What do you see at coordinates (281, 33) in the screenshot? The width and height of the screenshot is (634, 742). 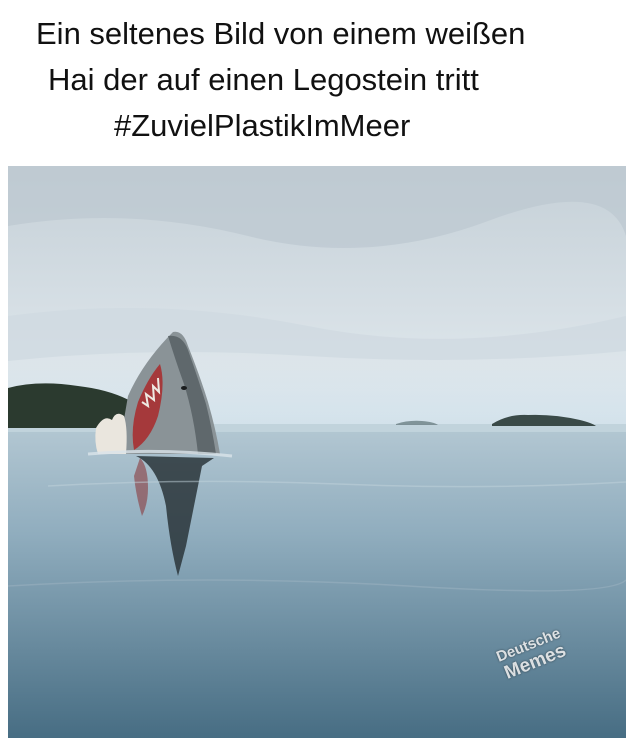 I see `caption-line-1: Ein seltenes Bild von einem weißen` at bounding box center [281, 33].